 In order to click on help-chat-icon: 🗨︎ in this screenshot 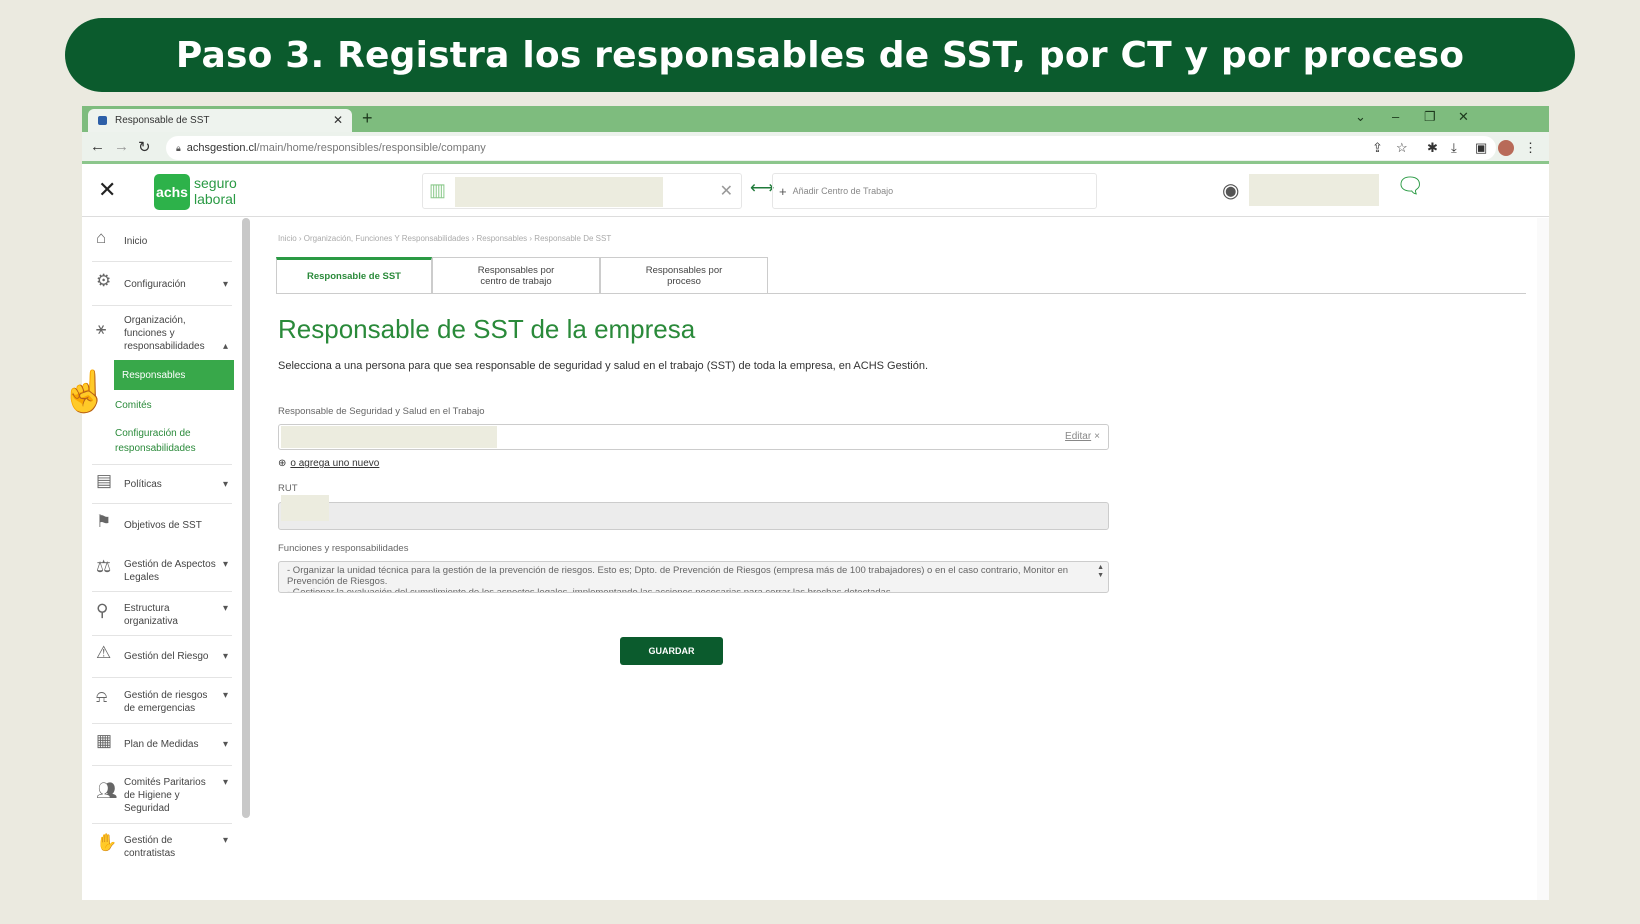, I will do `click(1410, 186)`.